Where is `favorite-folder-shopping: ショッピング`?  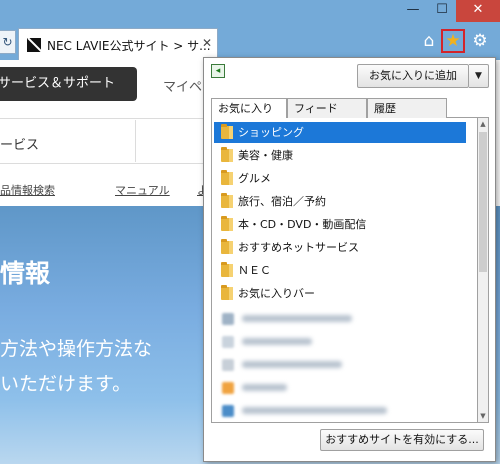
favorite-folder-shopping: ショッピング is located at coordinates (340, 132).